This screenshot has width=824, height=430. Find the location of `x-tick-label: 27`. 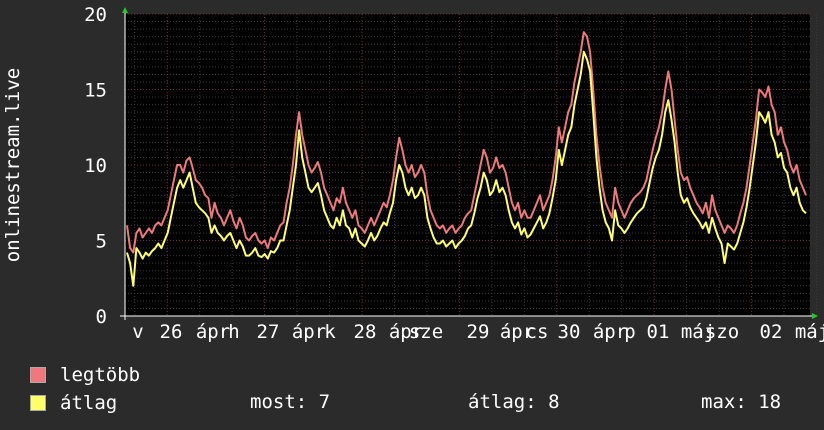

x-tick-label: 27 is located at coordinates (268, 332).